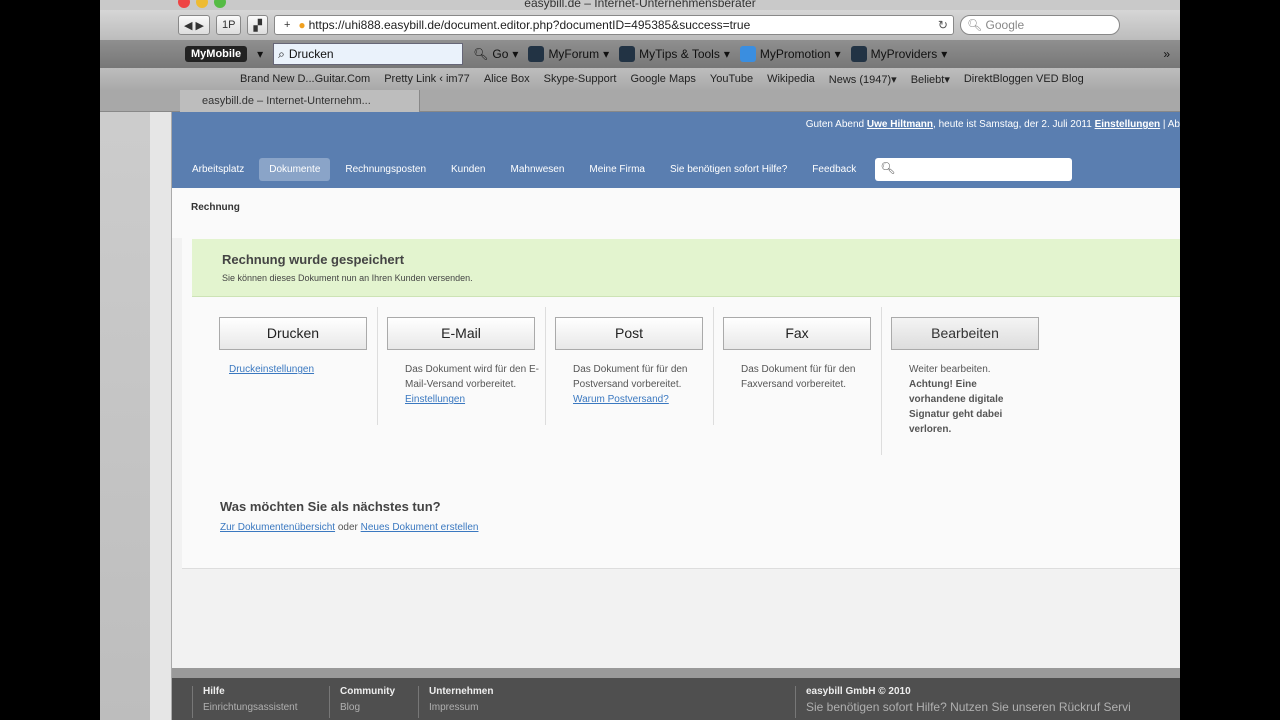  Describe the element at coordinates (900, 124) in the screenshot. I see `user-link: Uwe Hiltmann` at that location.